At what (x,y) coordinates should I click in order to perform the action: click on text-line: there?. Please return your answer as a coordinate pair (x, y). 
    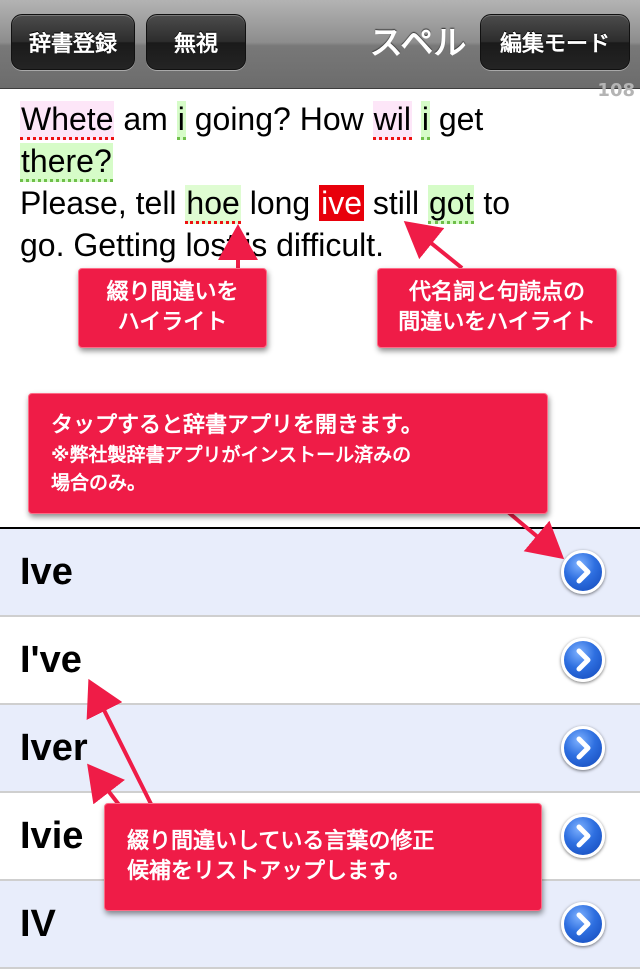
    Looking at the image, I should click on (320, 161).